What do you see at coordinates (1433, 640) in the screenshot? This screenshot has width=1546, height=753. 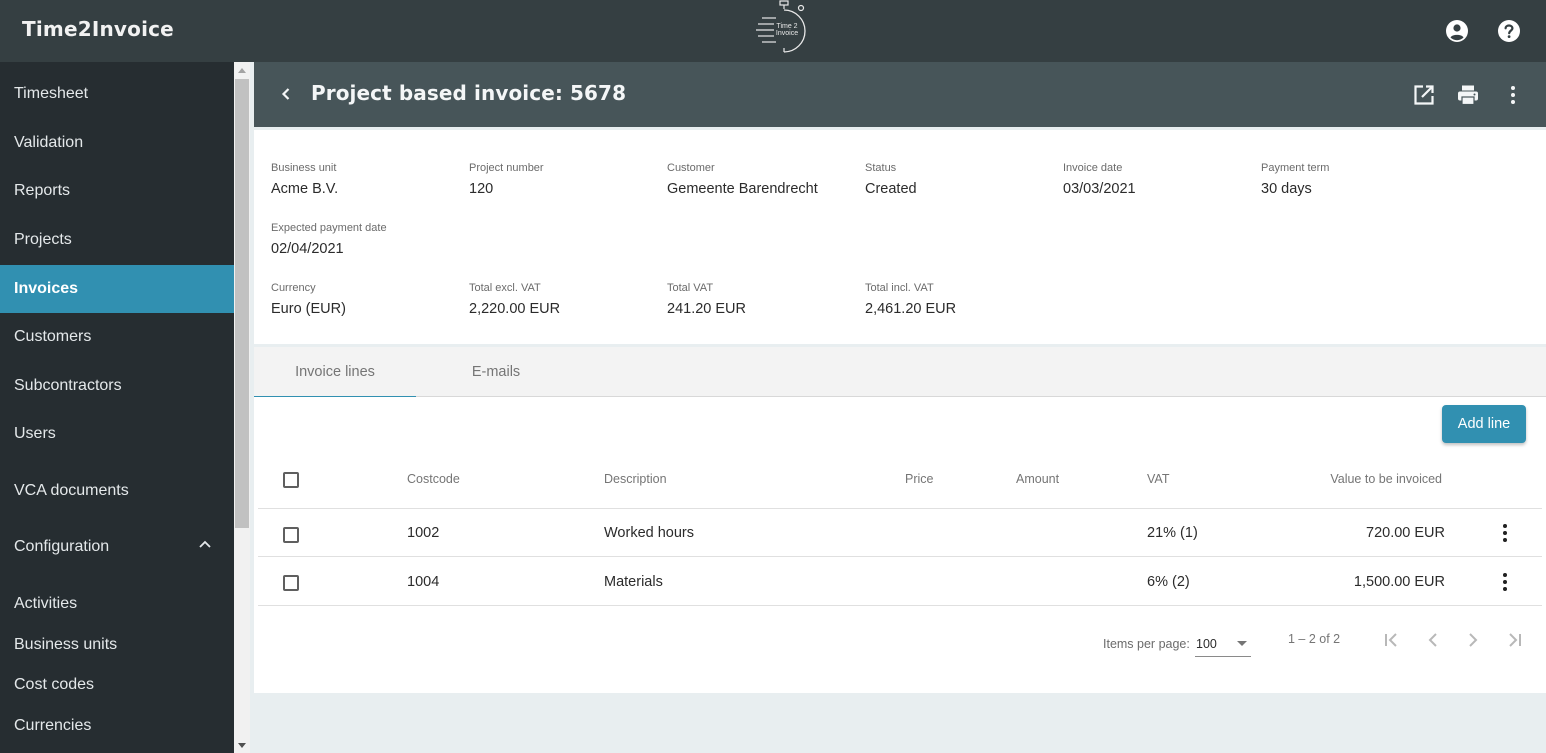 I see `previous-page-icon` at bounding box center [1433, 640].